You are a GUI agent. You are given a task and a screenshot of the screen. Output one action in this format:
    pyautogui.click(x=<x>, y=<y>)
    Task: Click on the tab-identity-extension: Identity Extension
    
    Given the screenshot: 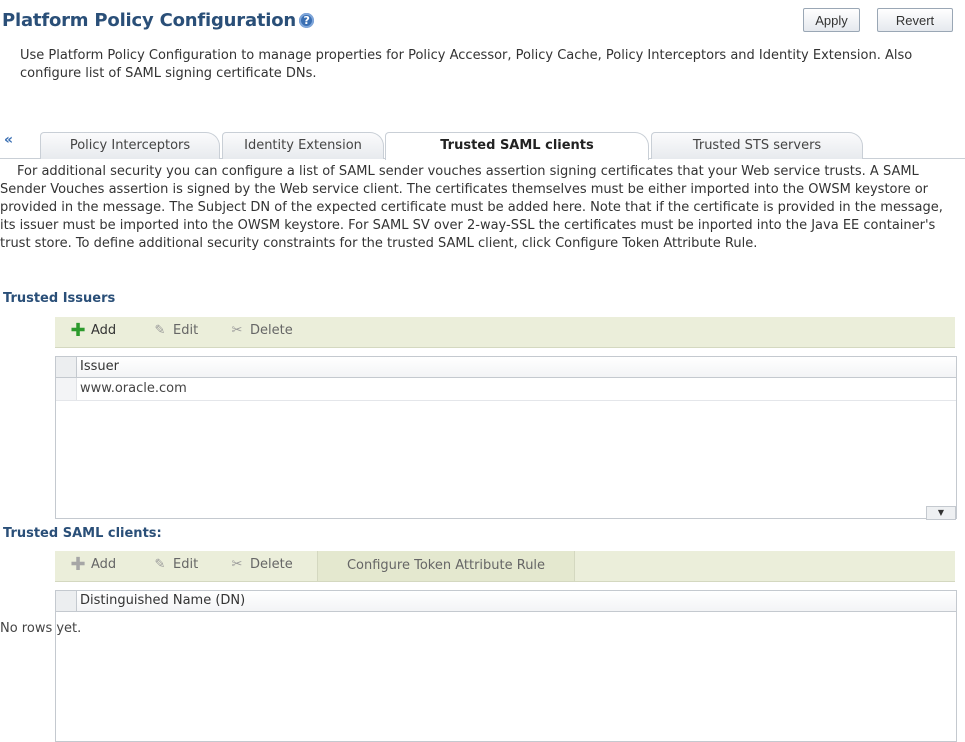 What is the action you would take?
    pyautogui.click(x=303, y=145)
    